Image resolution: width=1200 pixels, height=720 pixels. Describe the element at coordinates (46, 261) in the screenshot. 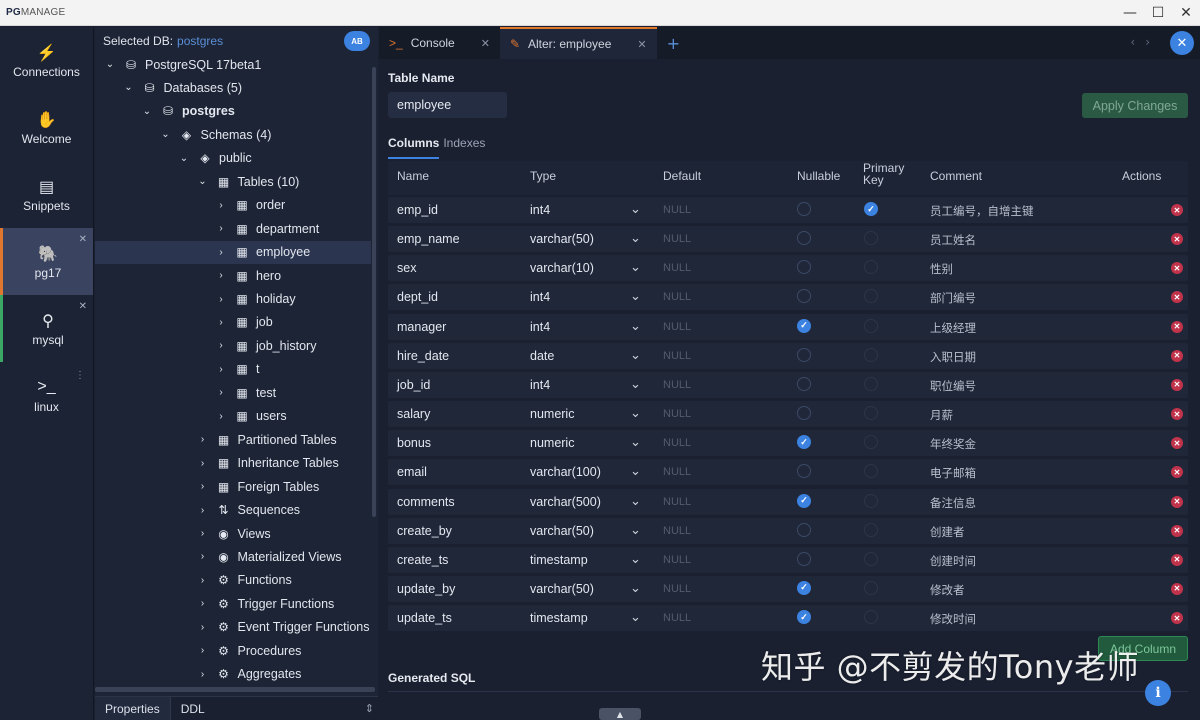

I see `rail-item-pg17: 🐘 pg17 ✕` at that location.